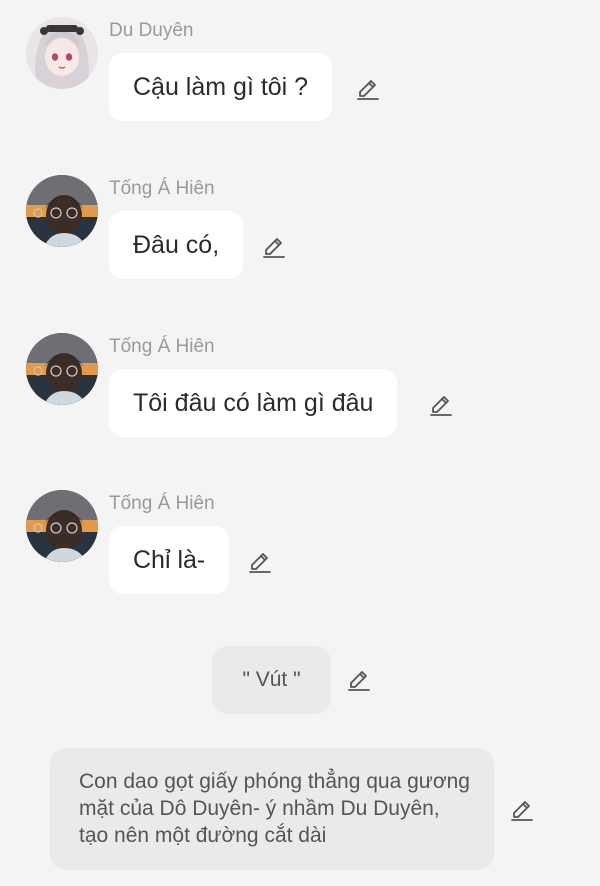 The image size is (600, 886). What do you see at coordinates (221, 87) in the screenshot?
I see `message-bubble: Cậu làm gì tôi ?` at bounding box center [221, 87].